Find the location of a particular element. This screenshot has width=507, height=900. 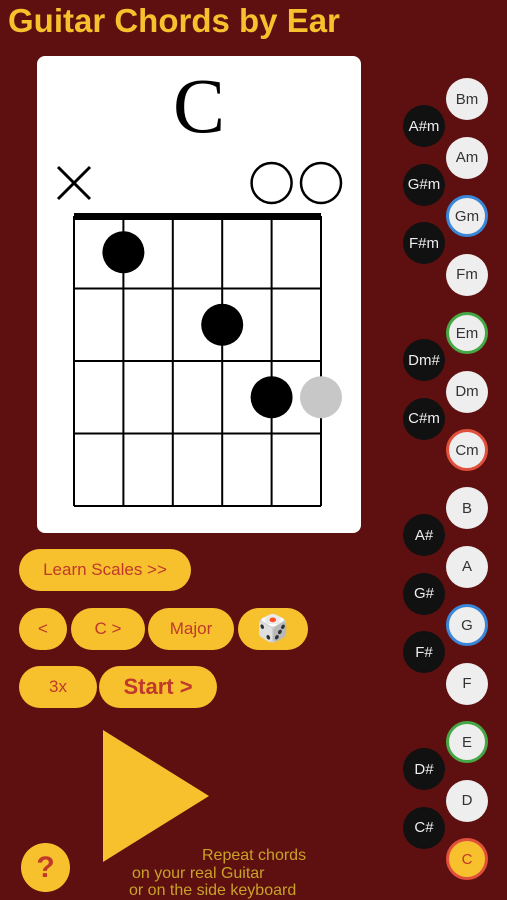

key-g-sharpm: G#m is located at coordinates (424, 184).